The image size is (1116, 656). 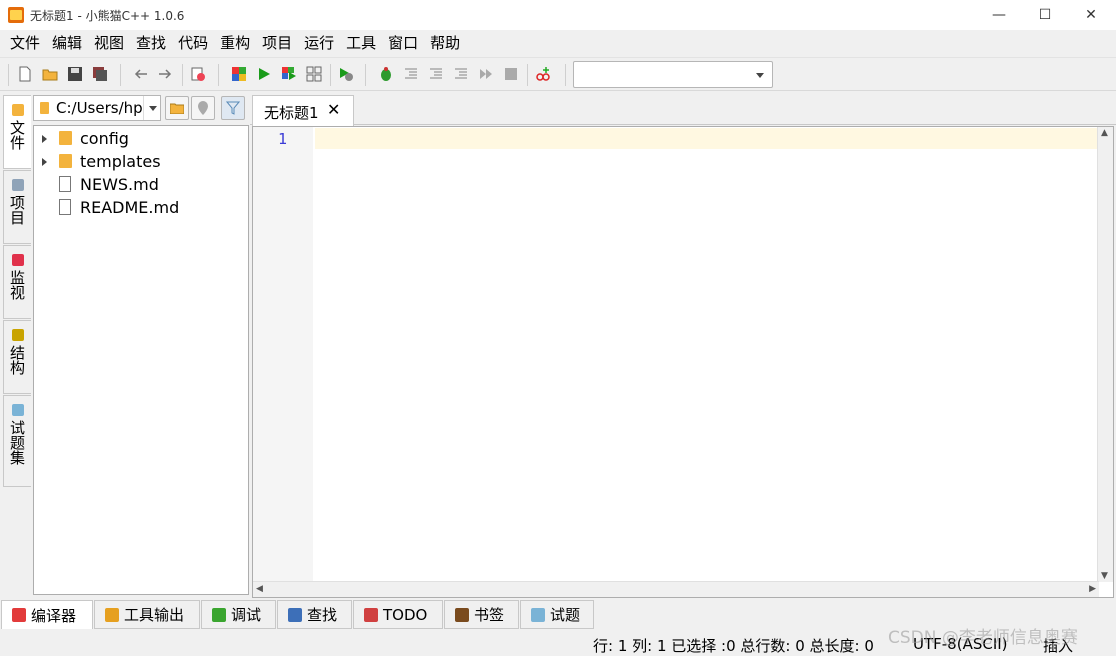 I want to click on flask-icon, so click(x=538, y=614).